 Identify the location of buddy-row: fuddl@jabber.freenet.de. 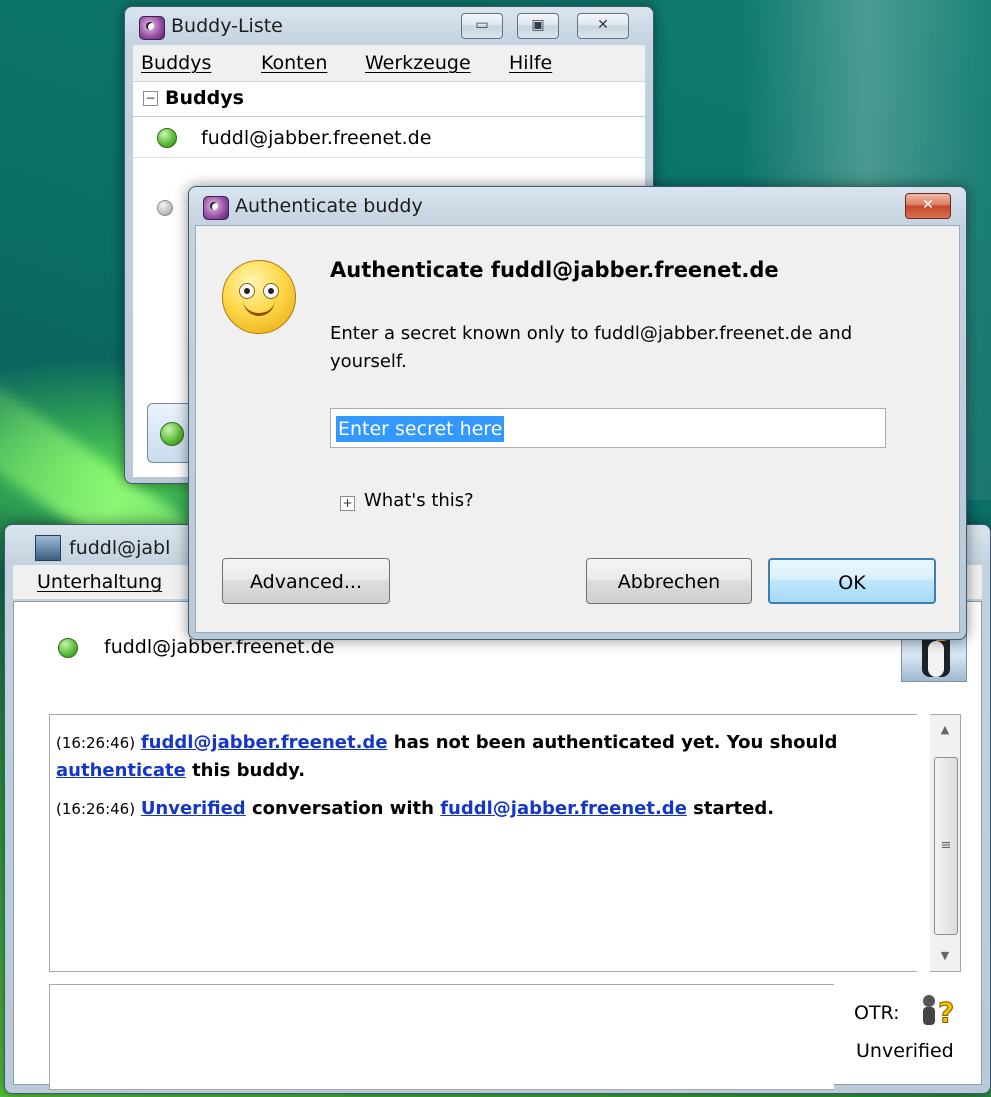
(389, 137).